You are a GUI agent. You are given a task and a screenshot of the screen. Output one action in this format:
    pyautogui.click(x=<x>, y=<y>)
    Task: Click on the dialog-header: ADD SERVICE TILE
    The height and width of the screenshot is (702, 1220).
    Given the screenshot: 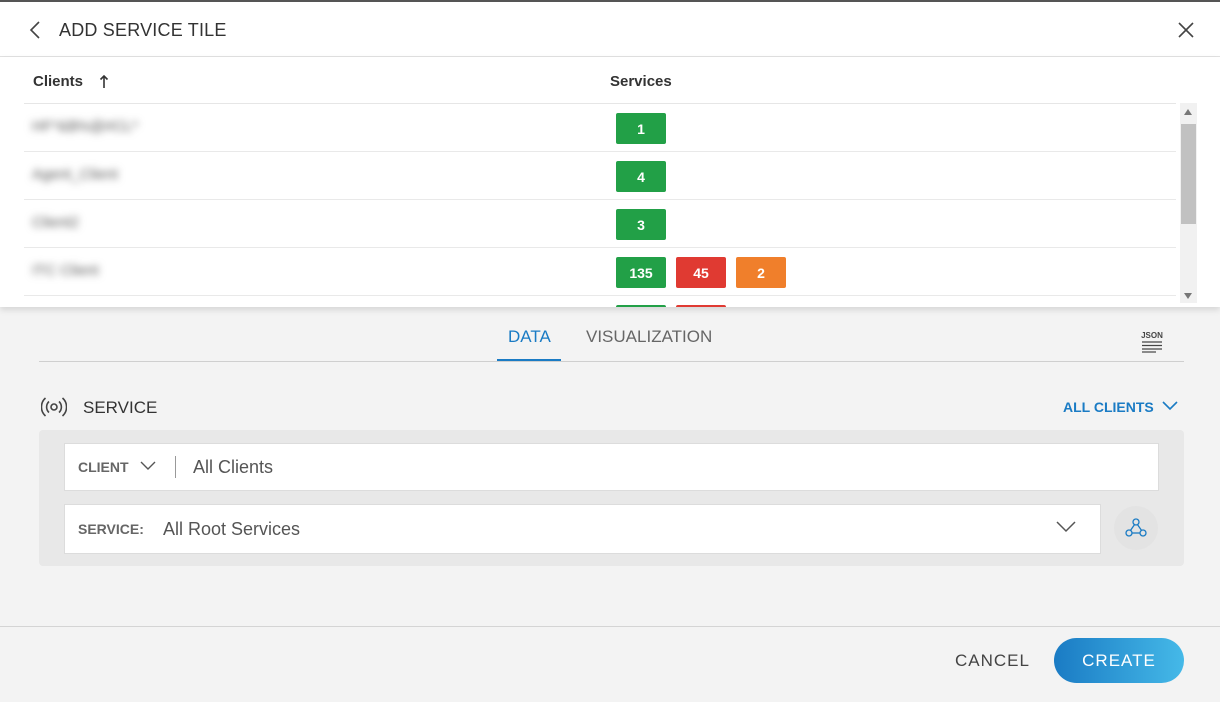 What is the action you would take?
    pyautogui.click(x=610, y=28)
    